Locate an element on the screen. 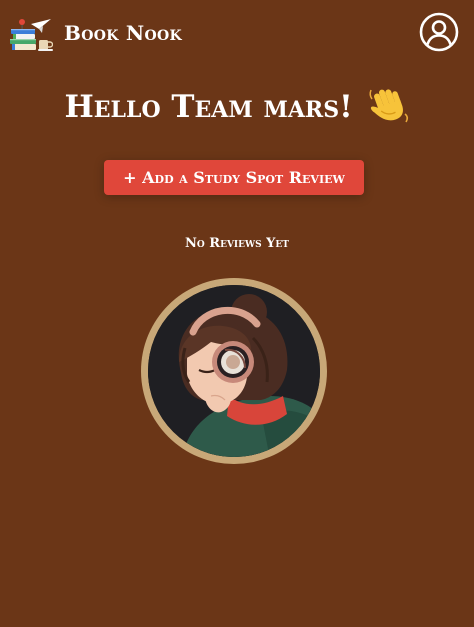 Image resolution: width=474 pixels, height=627 pixels. waving-hand-icon is located at coordinates (388, 105).